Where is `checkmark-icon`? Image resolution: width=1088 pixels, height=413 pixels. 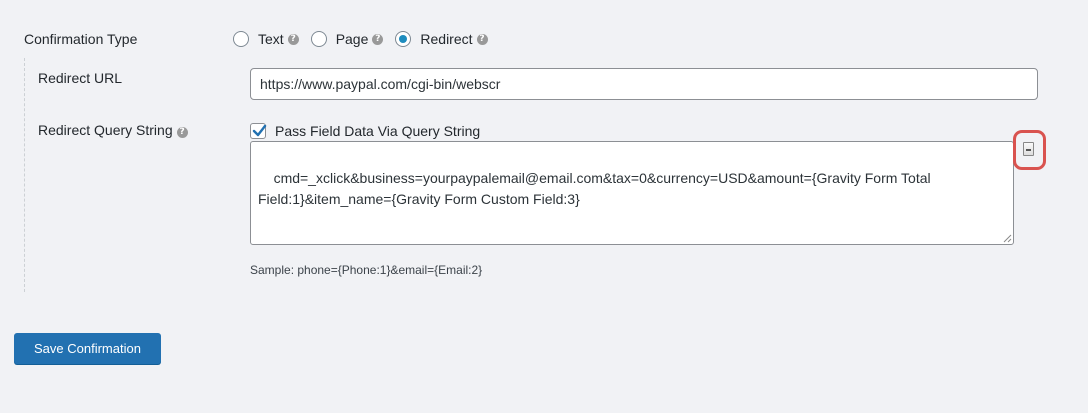
checkmark-icon is located at coordinates (259, 130).